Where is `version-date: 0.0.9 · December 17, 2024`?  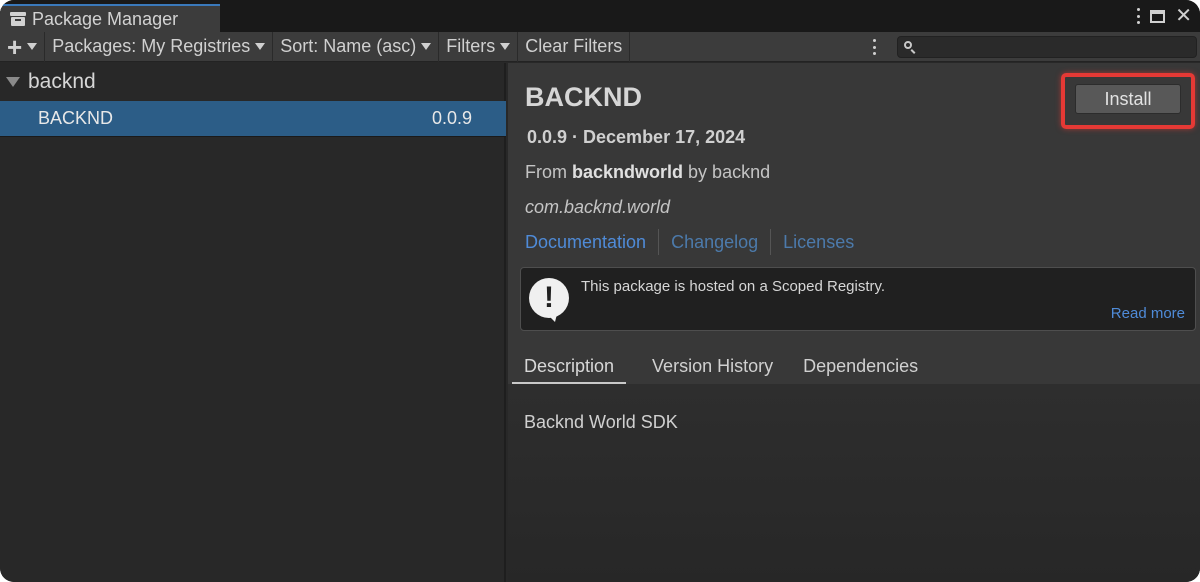
version-date: 0.0.9 · December 17, 2024 is located at coordinates (636, 137).